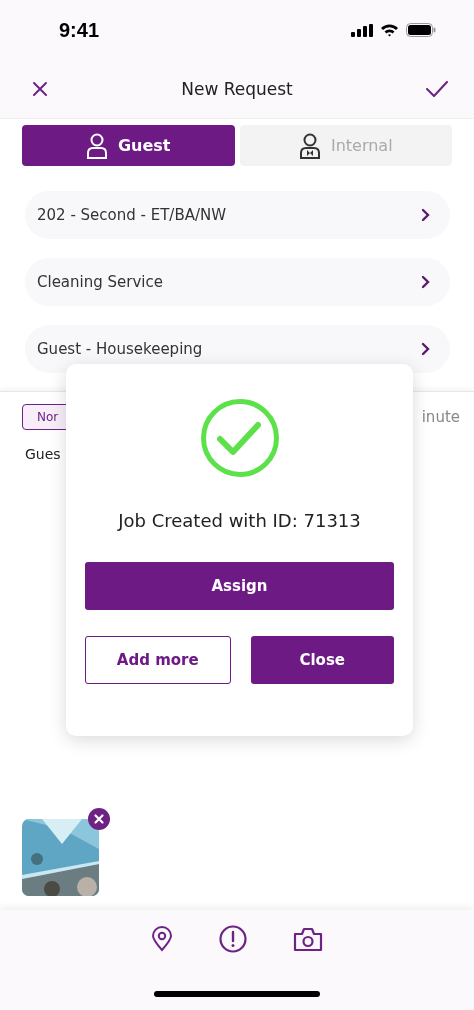 This screenshot has width=474, height=1010. Describe the element at coordinates (440, 417) in the screenshot. I see `duration-text: inute` at that location.